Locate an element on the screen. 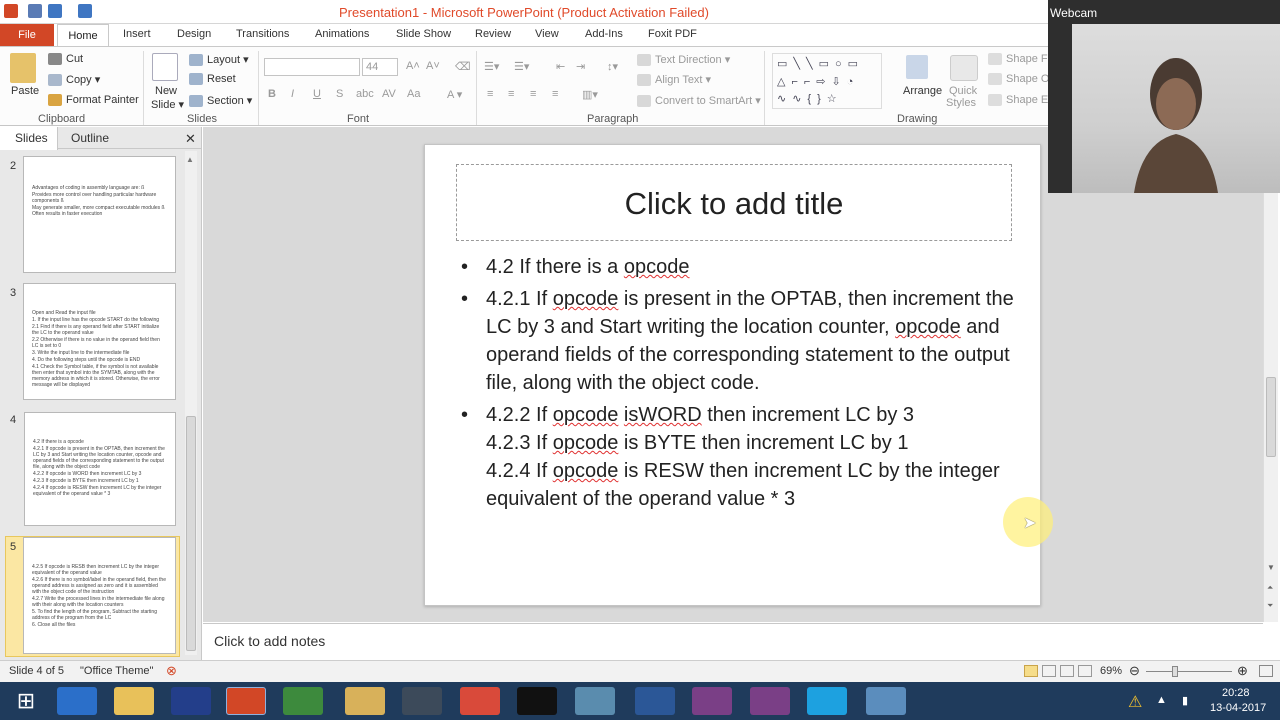 Image resolution: width=1280 pixels, height=720 pixels. quick-styles-button-2: Styles is located at coordinates (961, 103).